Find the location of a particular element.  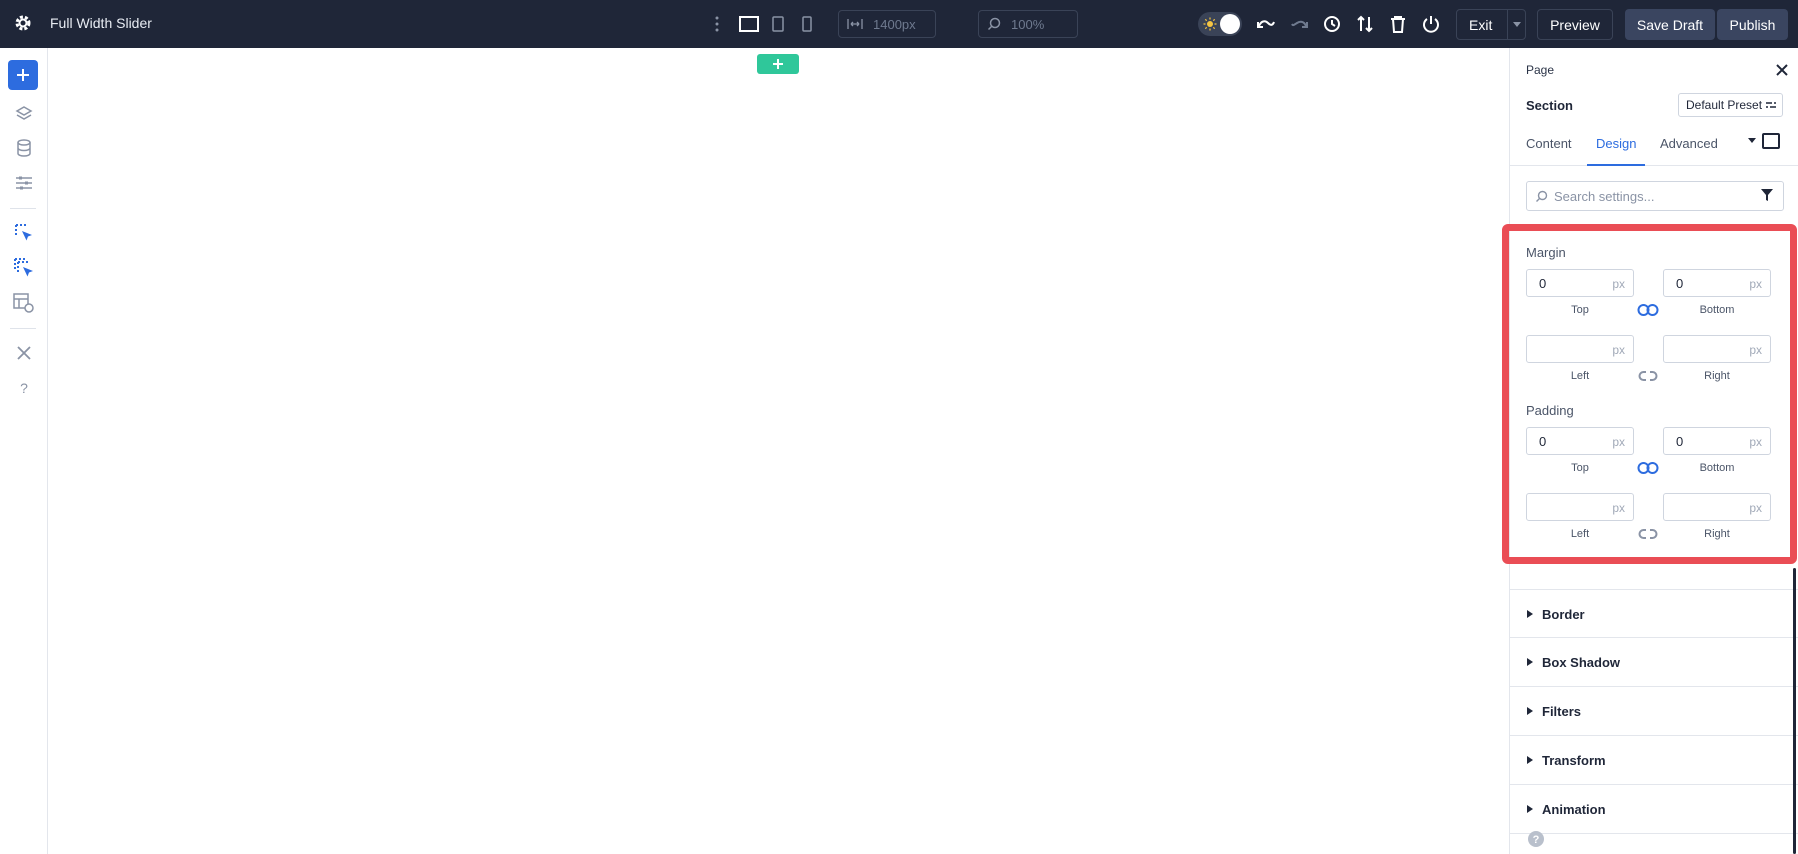

padding-right-label: Right is located at coordinates (1717, 534).